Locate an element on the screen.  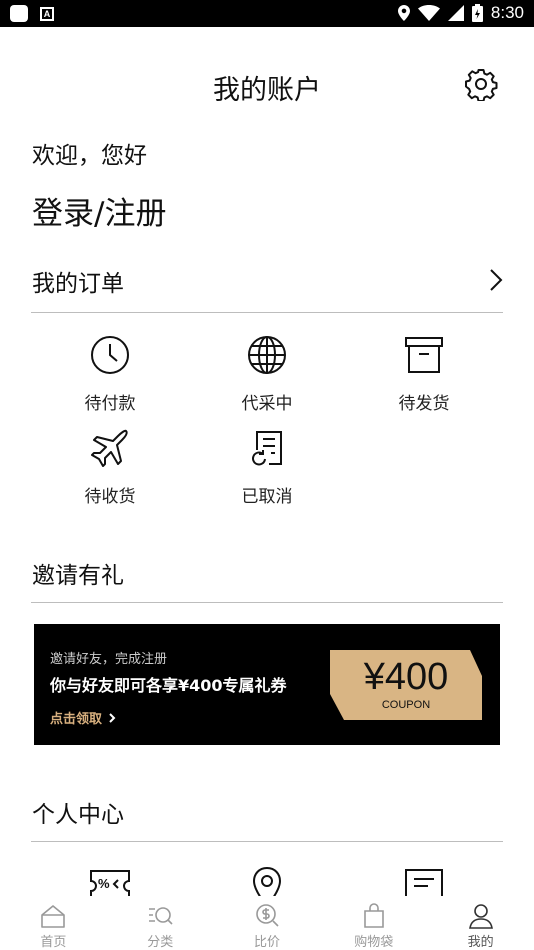
category-search-icon is located at coordinates (161, 916).